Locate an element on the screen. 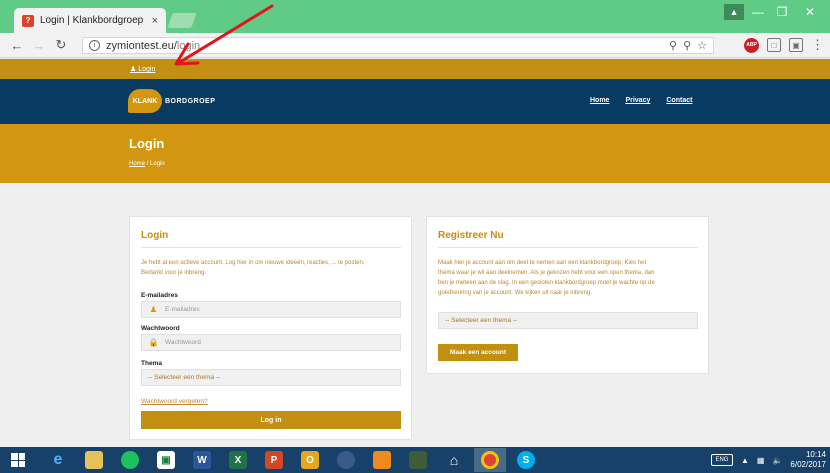  browser-tab: ? Login | Klankbordgroep × is located at coordinates (90, 20).